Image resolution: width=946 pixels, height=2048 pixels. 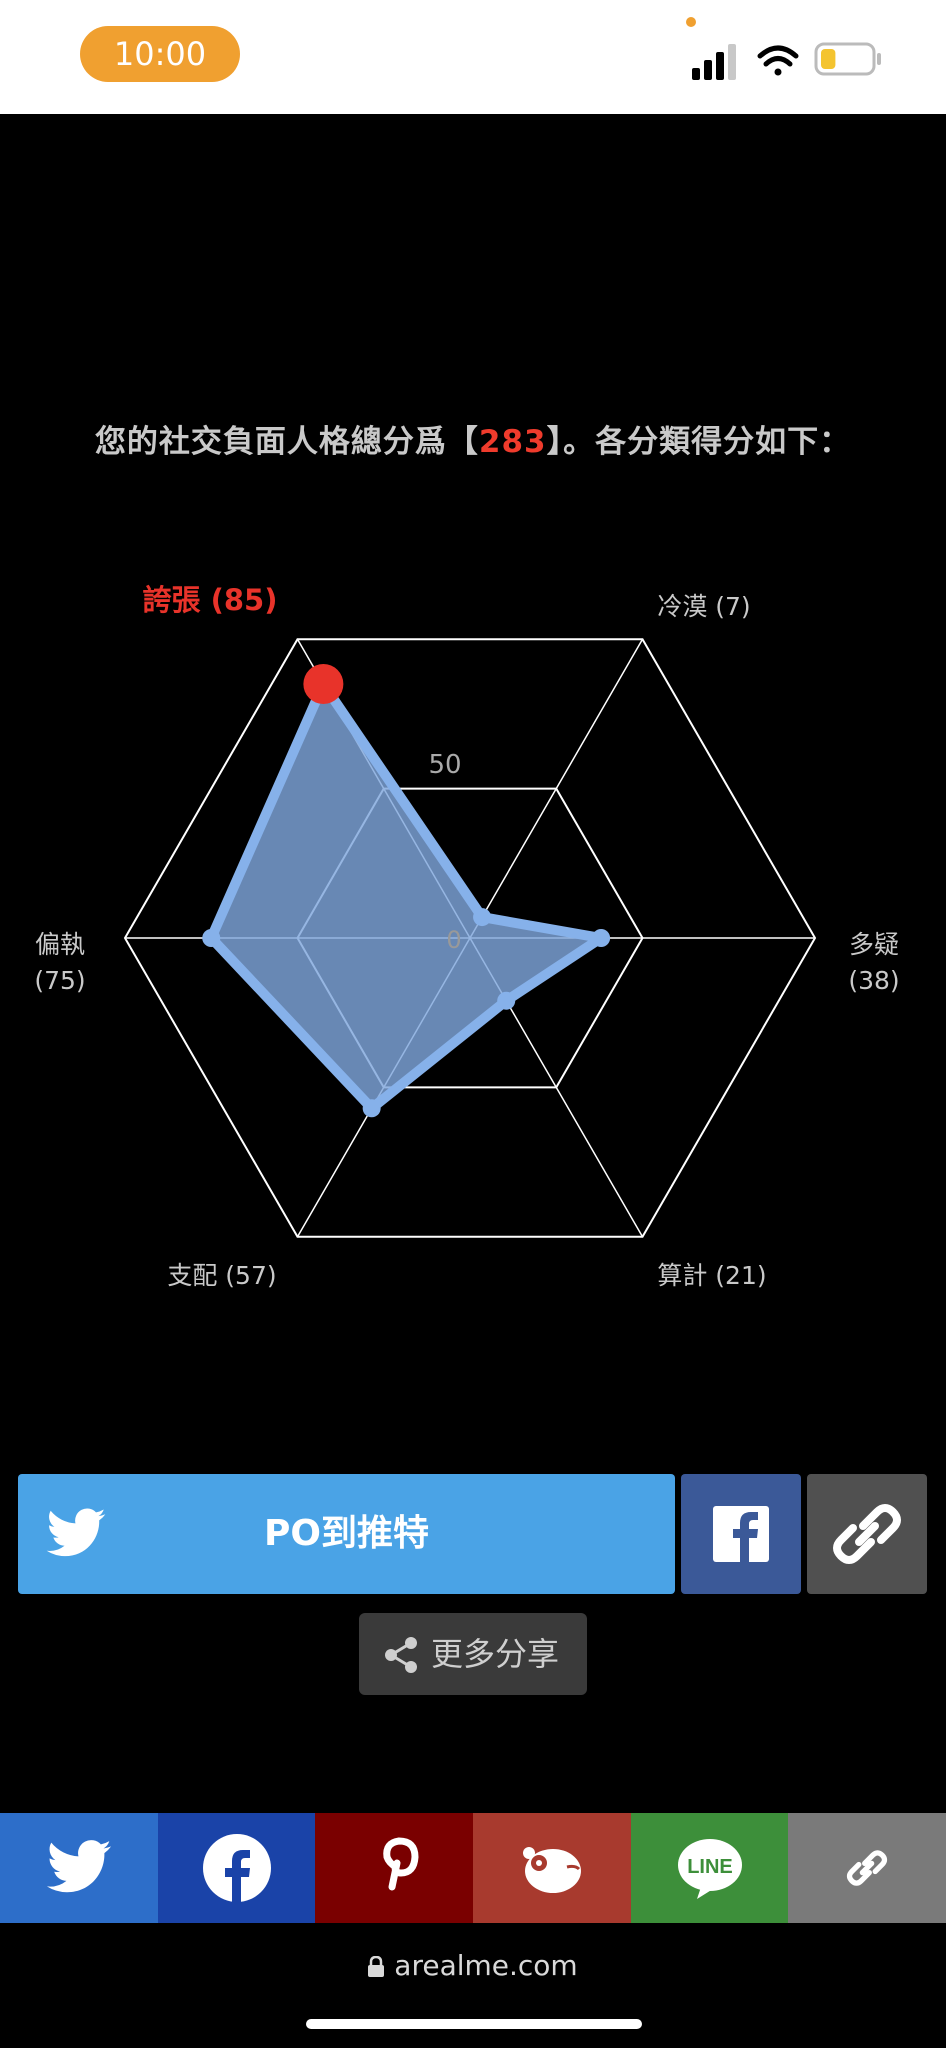 I want to click on radar-point-支配, so click(x=371, y=1108).